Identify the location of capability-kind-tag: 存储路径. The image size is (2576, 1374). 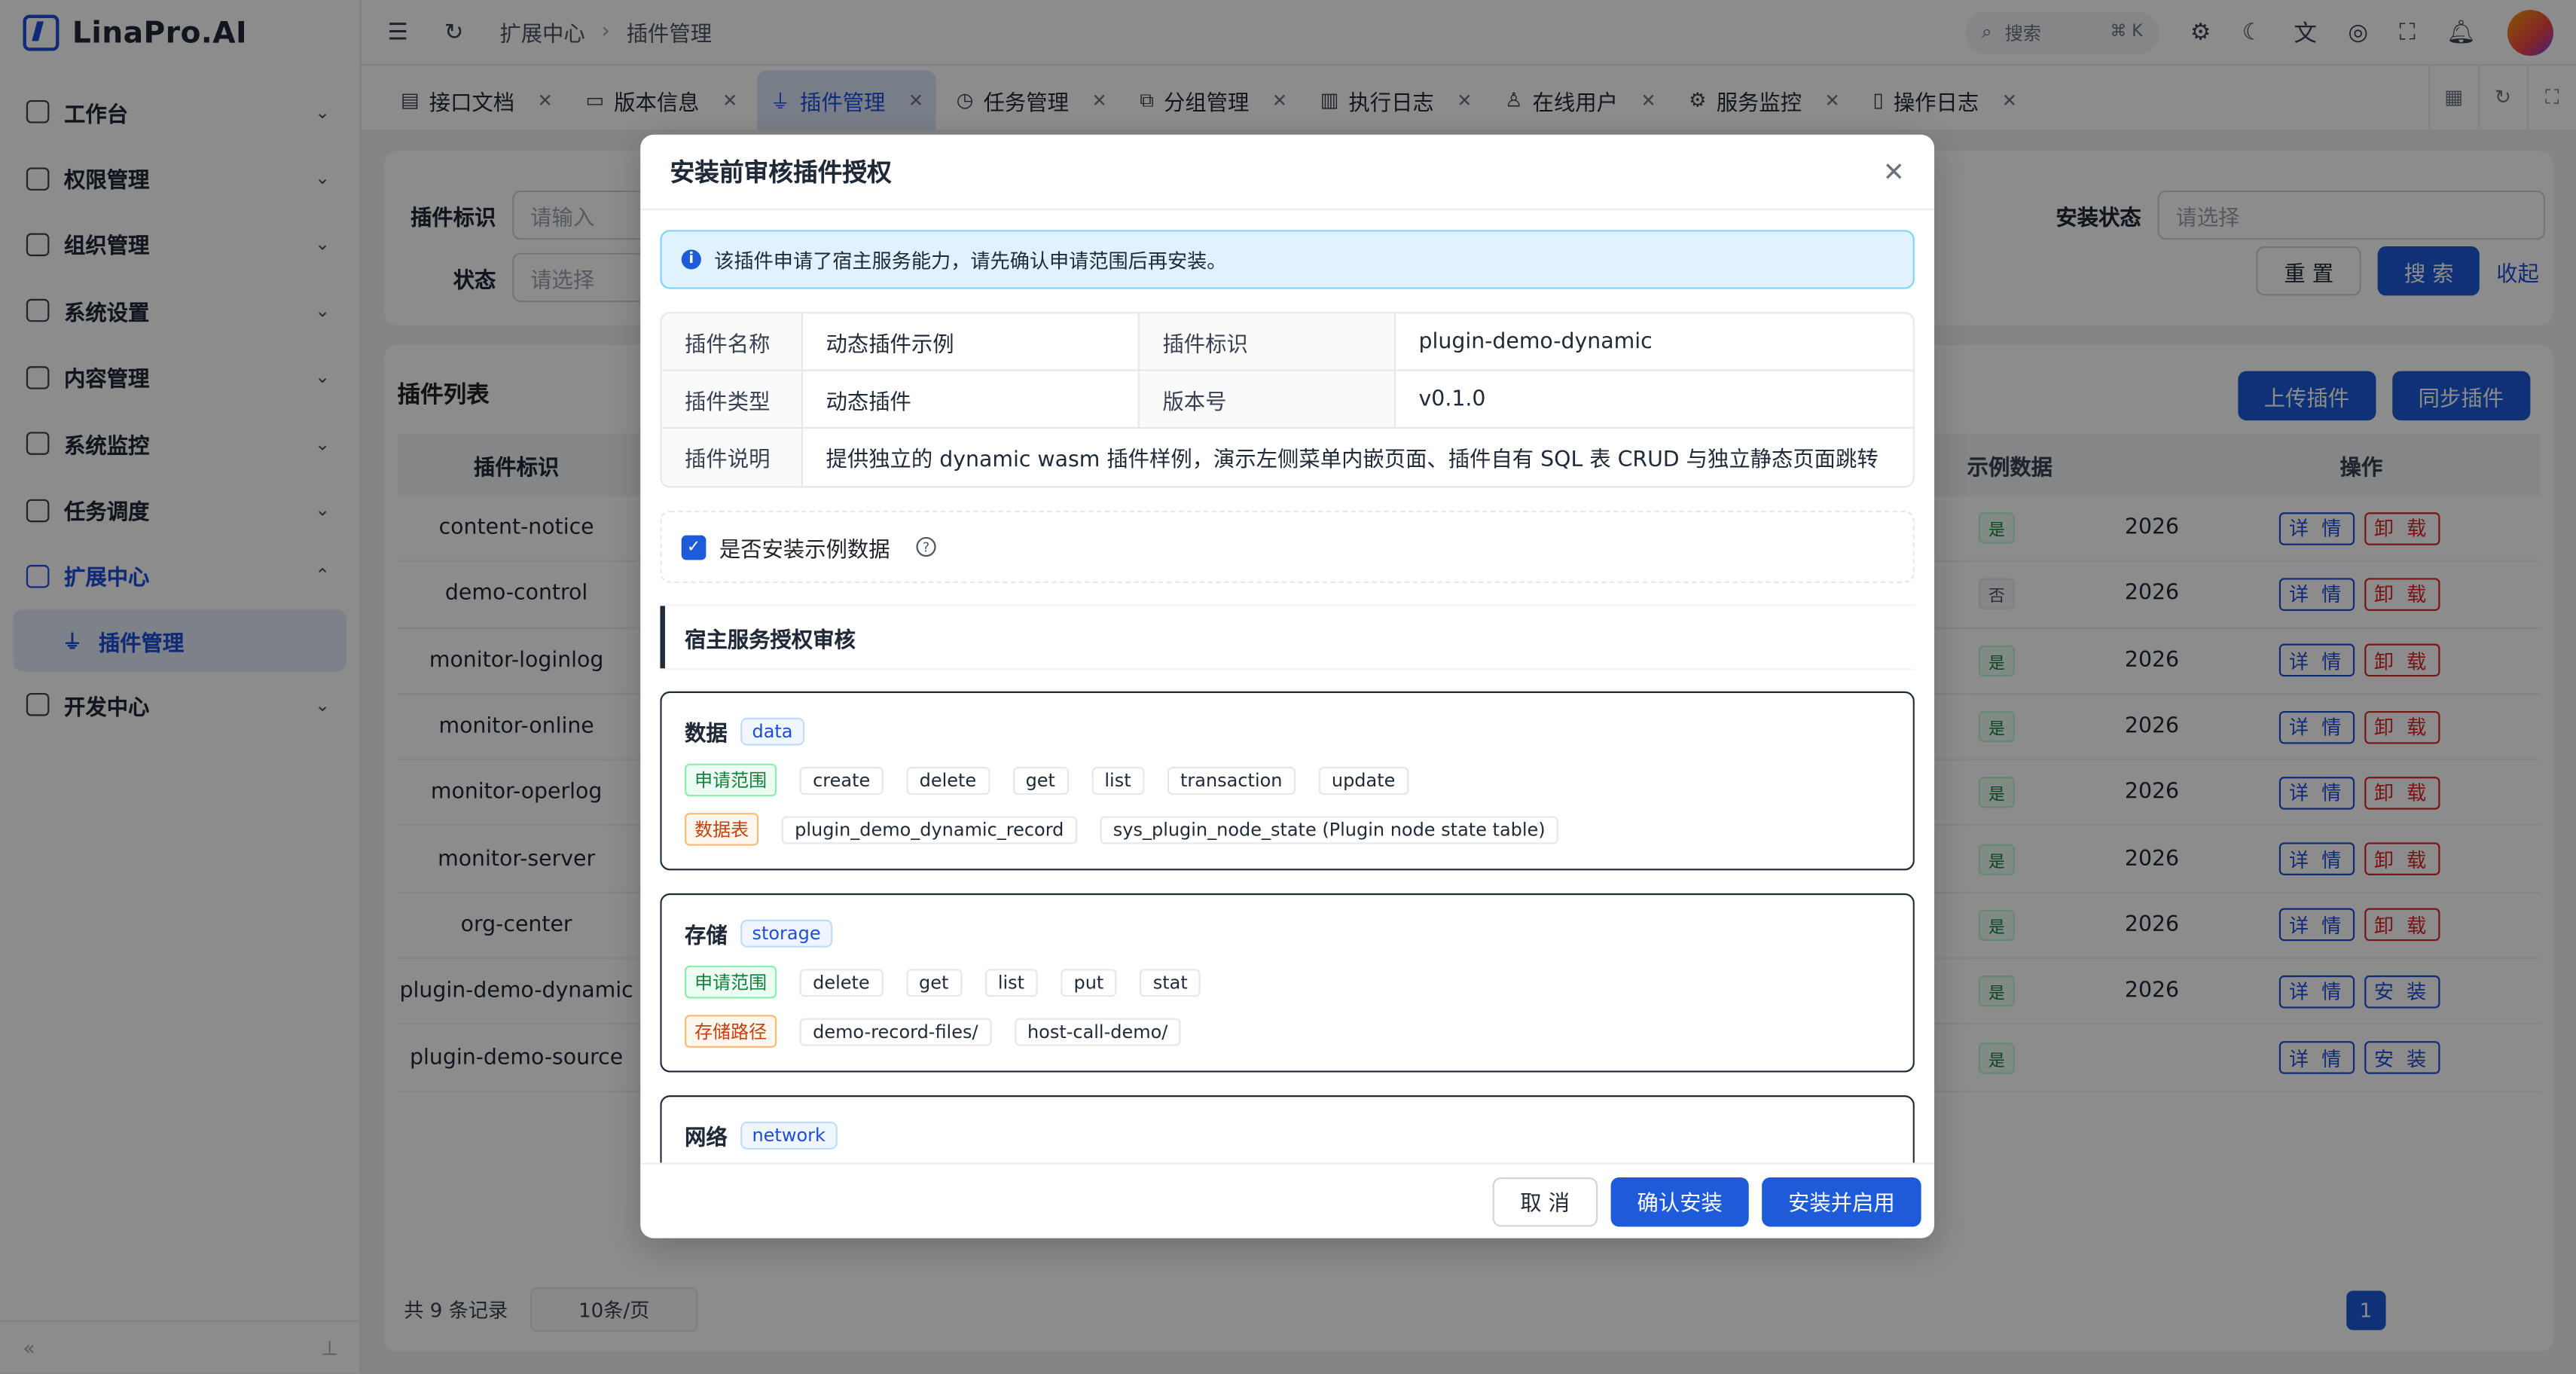
(731, 1031).